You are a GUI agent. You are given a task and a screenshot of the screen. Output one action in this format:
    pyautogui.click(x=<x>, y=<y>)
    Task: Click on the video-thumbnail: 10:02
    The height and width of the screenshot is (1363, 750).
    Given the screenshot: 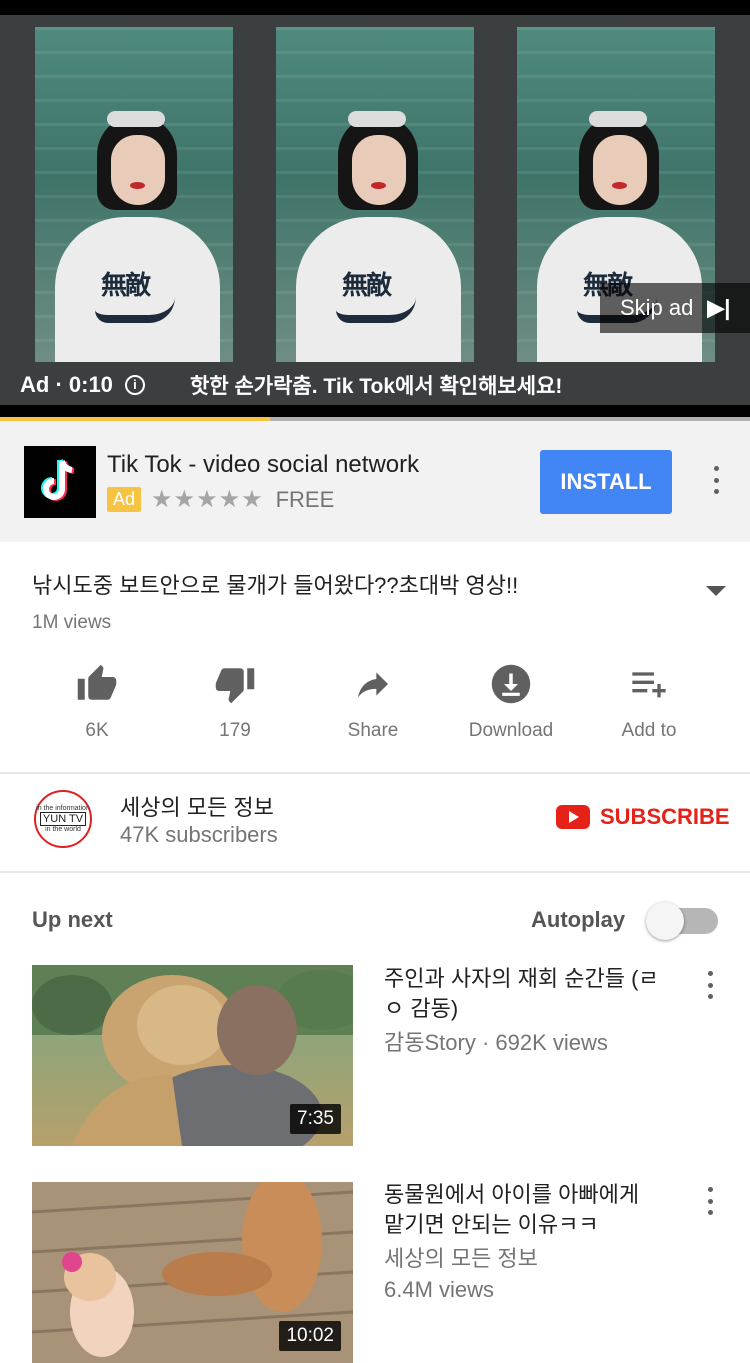 What is the action you would take?
    pyautogui.click(x=192, y=1272)
    